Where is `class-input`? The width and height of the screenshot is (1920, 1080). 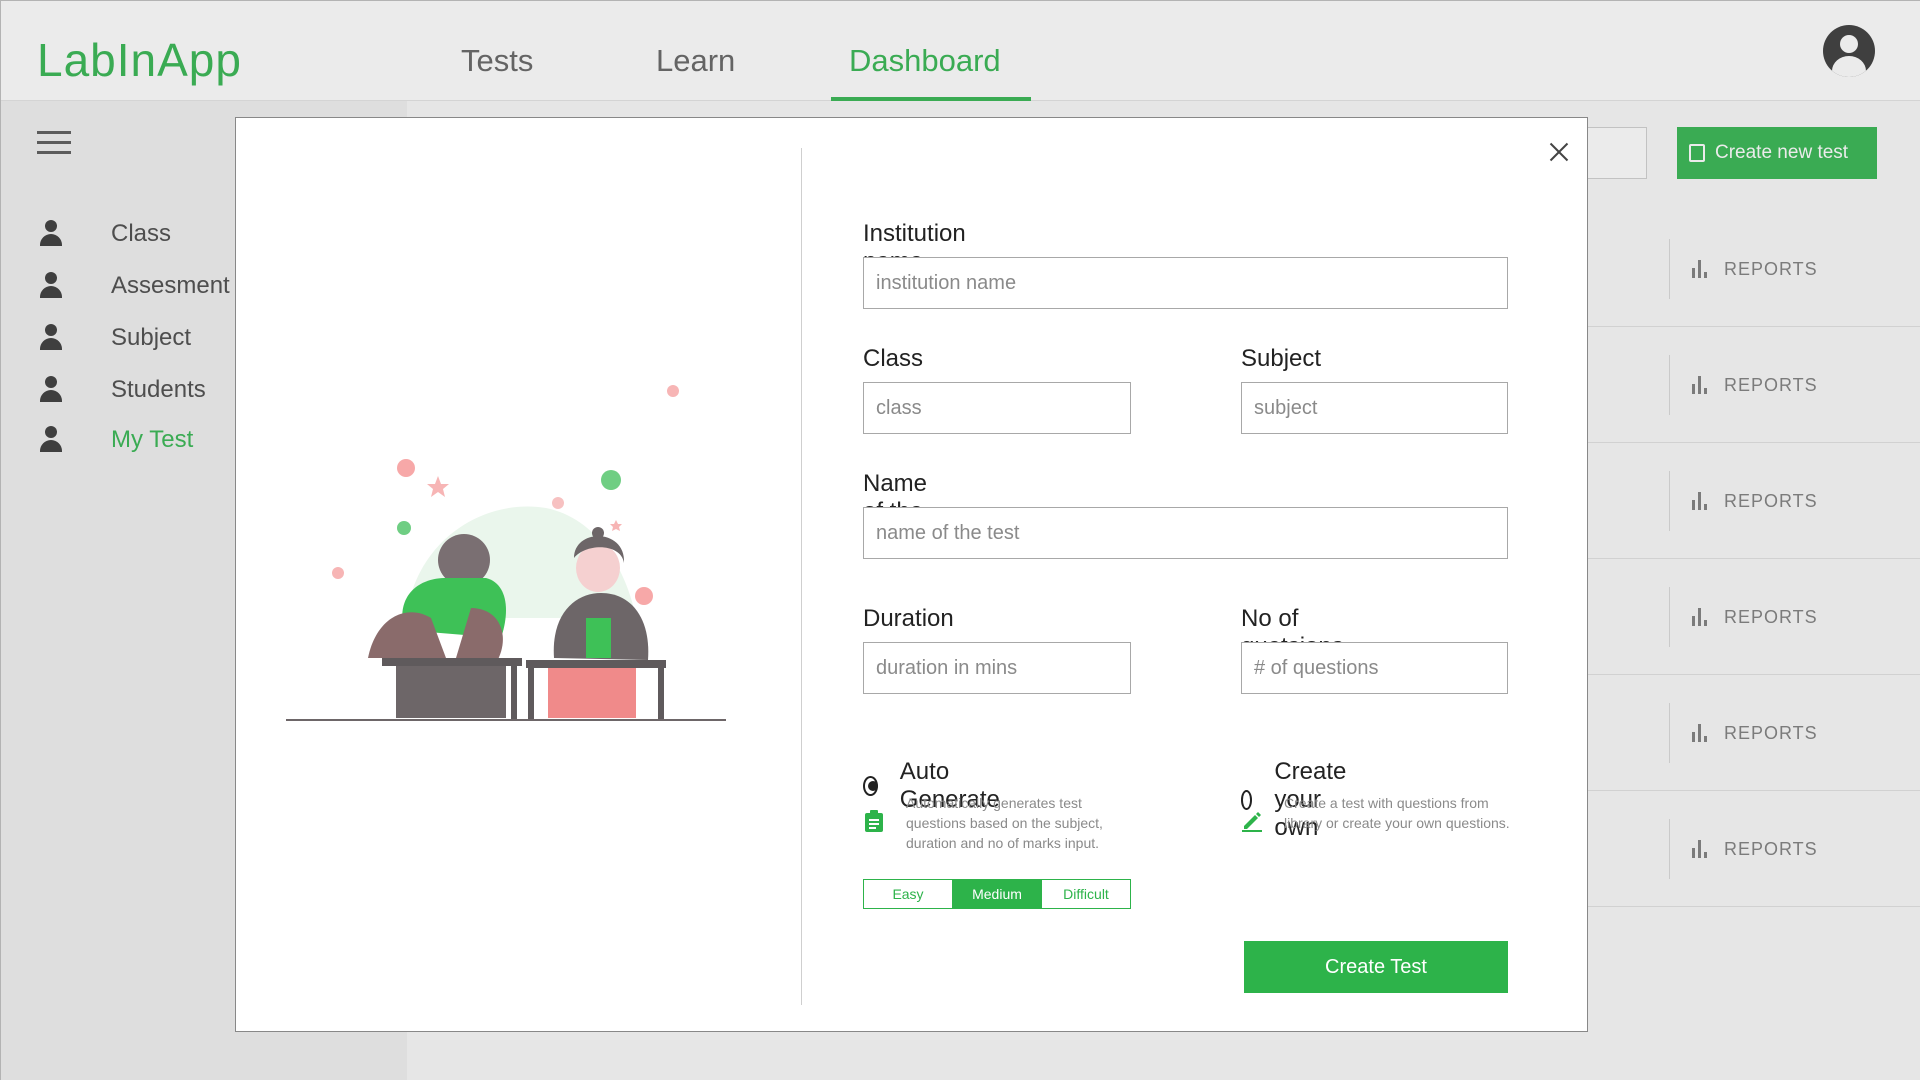
class-input is located at coordinates (997, 408).